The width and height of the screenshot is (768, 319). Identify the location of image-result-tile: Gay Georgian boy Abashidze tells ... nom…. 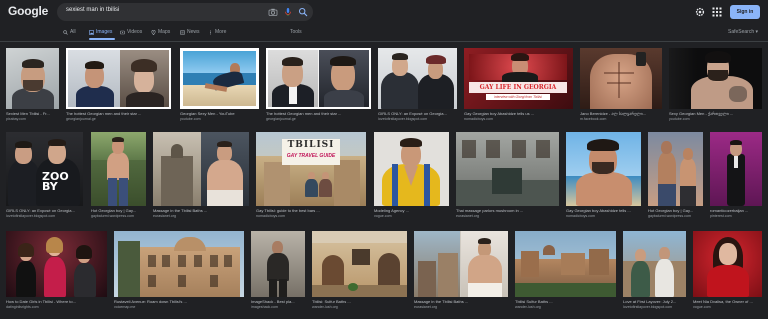
(603, 178).